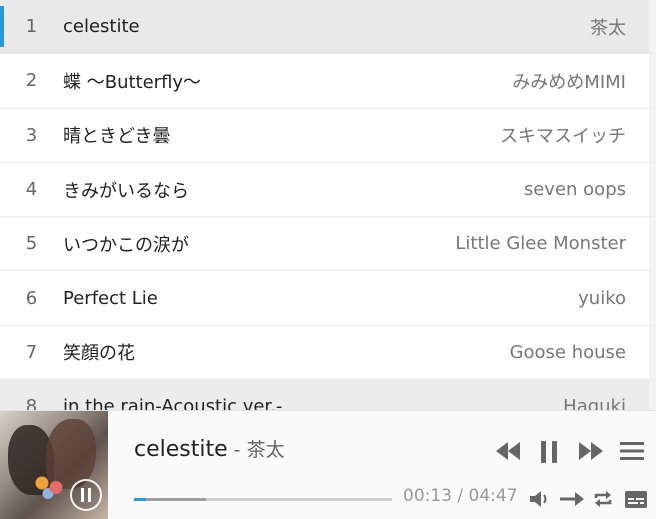 The height and width of the screenshot is (519, 656). What do you see at coordinates (265, 450) in the screenshot?
I see `now-playing-artist: 茶太` at bounding box center [265, 450].